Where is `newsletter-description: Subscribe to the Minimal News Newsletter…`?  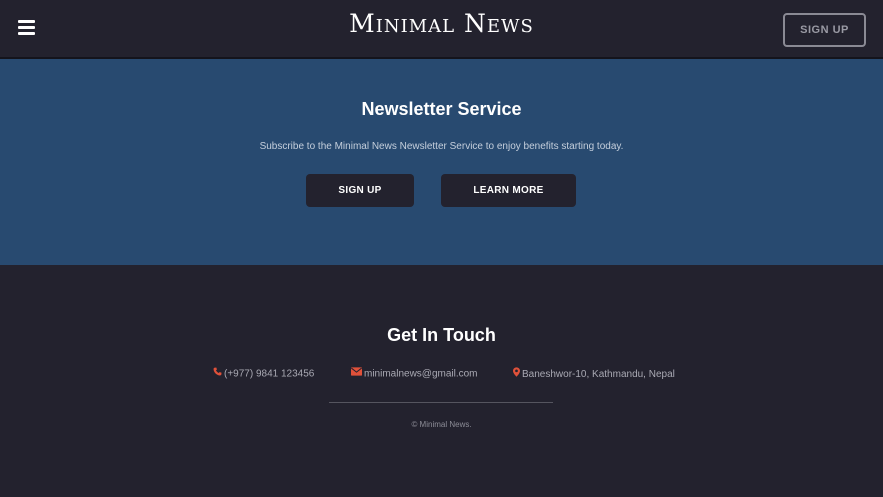
newsletter-description: Subscribe to the Minimal News Newsletter… is located at coordinates (441, 146).